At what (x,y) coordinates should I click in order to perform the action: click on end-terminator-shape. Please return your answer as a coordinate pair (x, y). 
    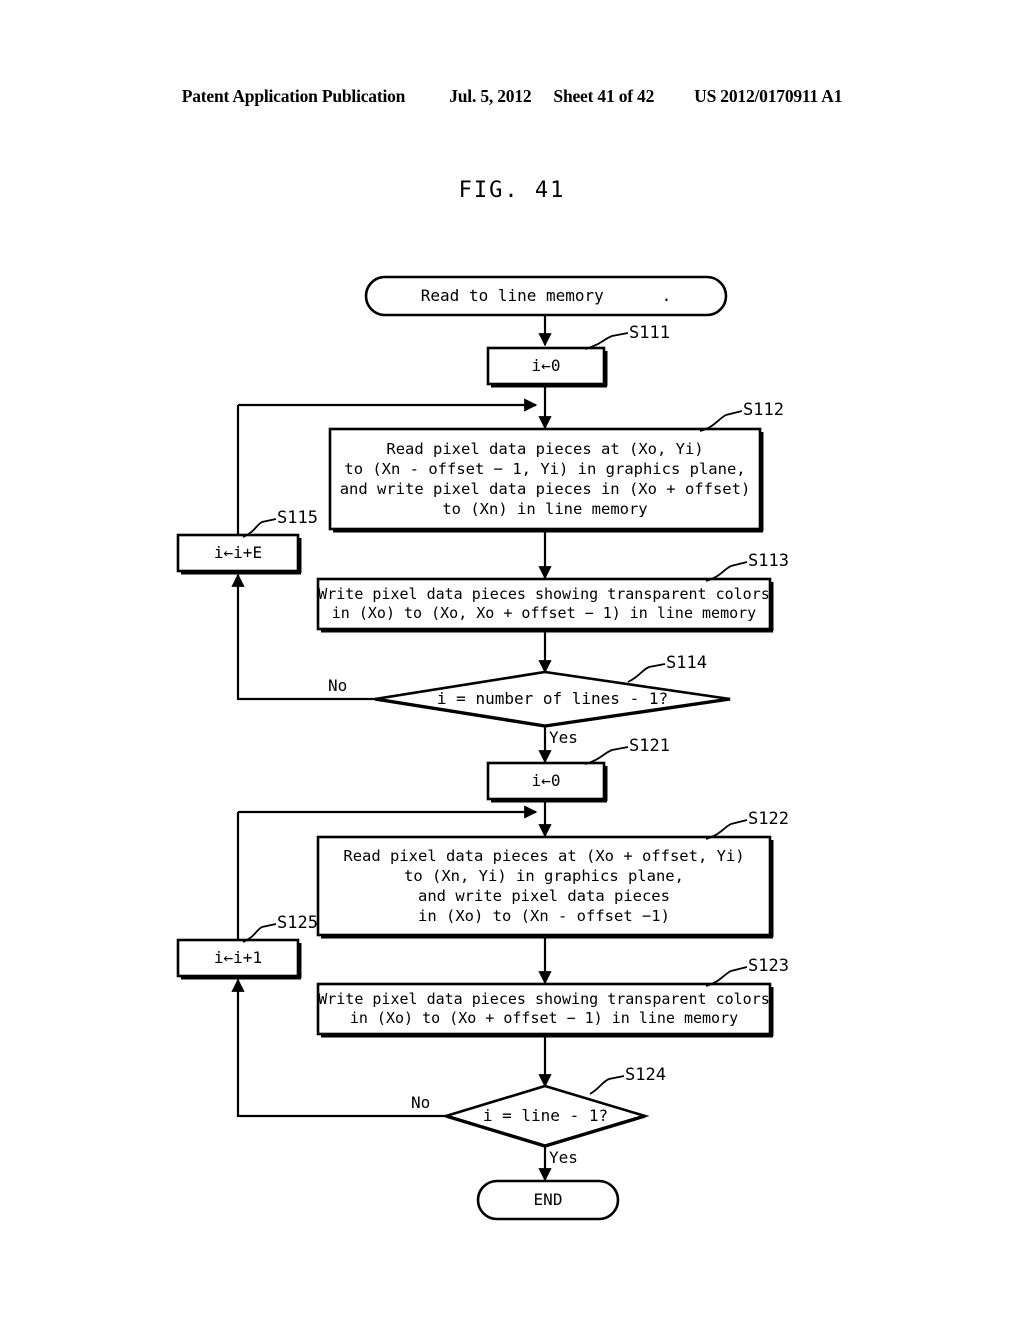
    Looking at the image, I should click on (548, 1200).